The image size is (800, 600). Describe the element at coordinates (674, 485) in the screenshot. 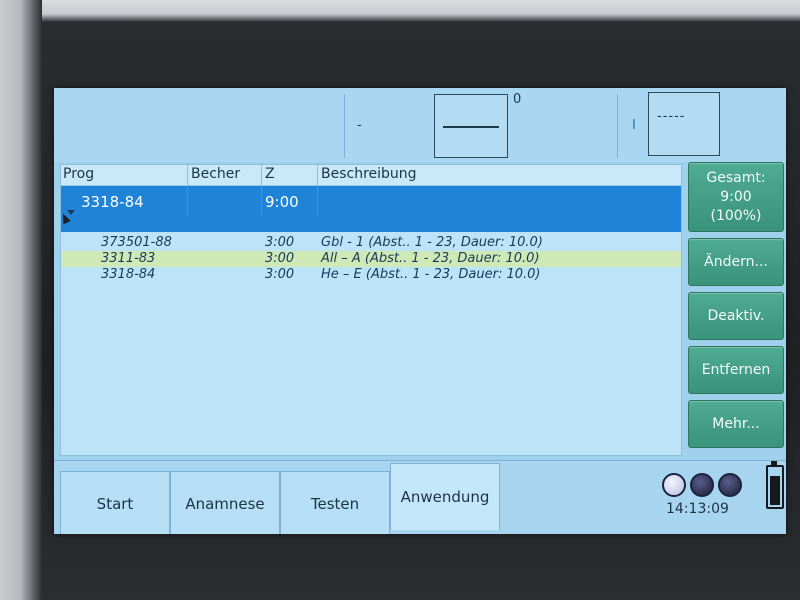

I see `status-lamp-1-icon` at that location.